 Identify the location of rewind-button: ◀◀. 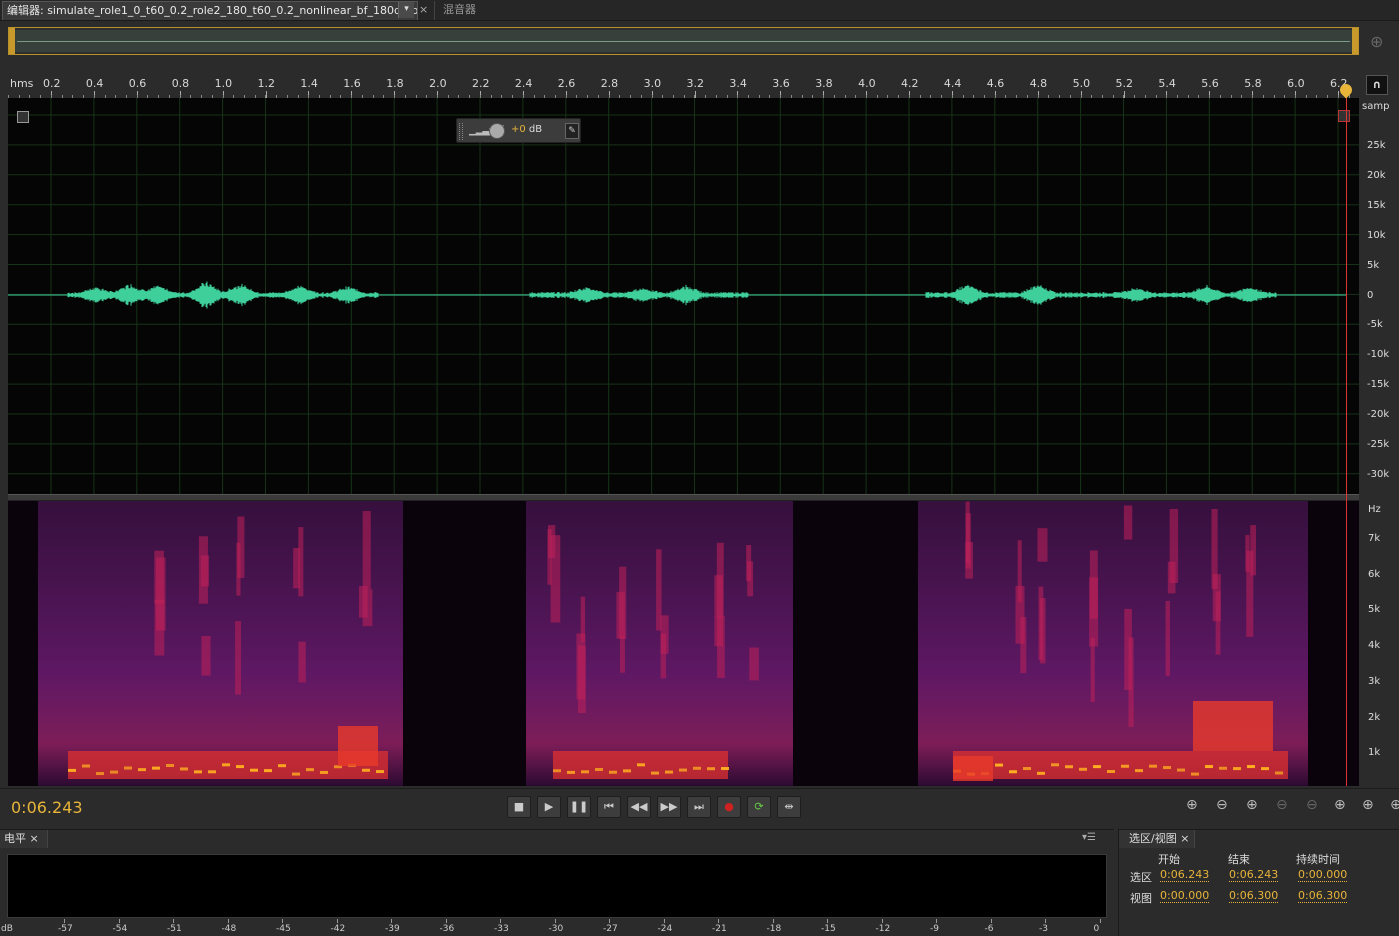
(639, 807).